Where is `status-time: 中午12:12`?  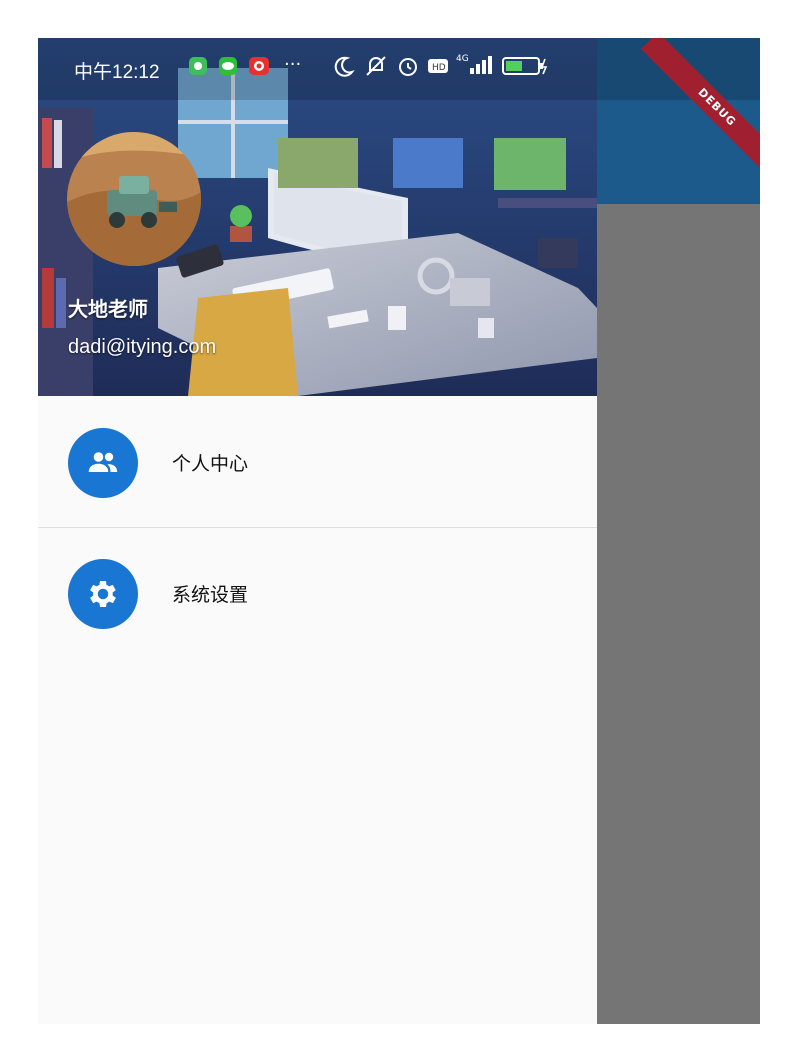
status-time: 中午12:12 is located at coordinates (117, 72).